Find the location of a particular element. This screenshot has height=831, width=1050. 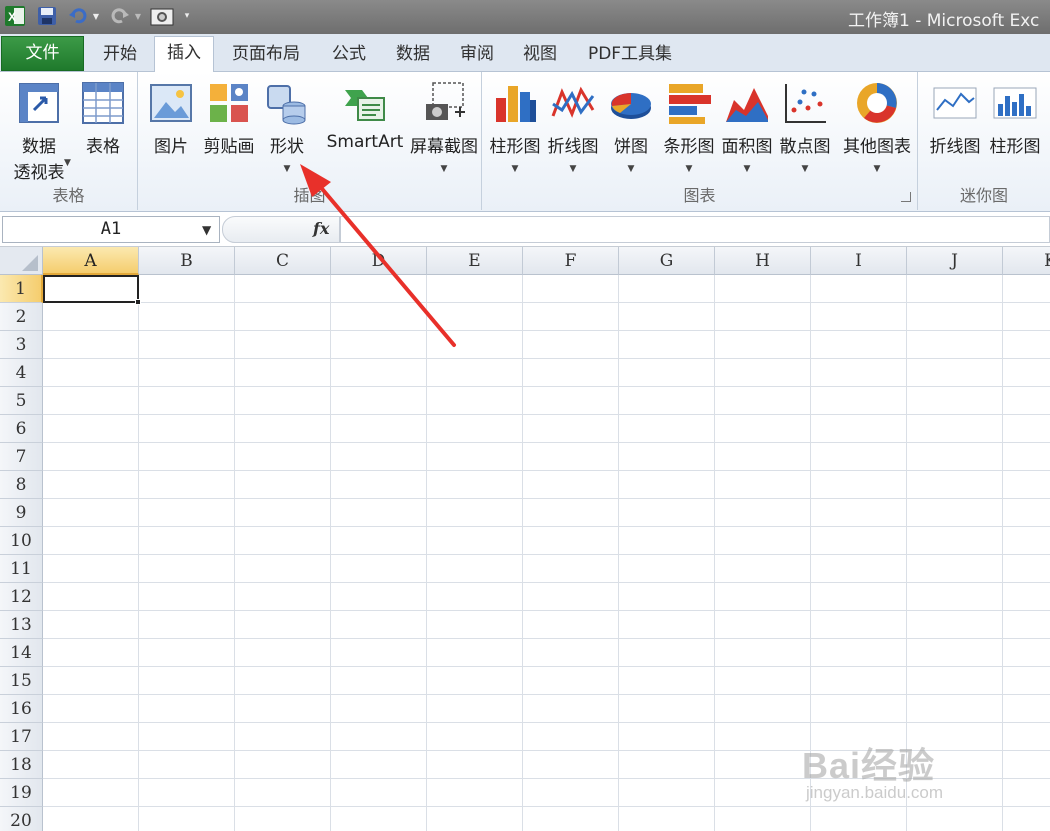

row-header: 16 is located at coordinates (21, 709).